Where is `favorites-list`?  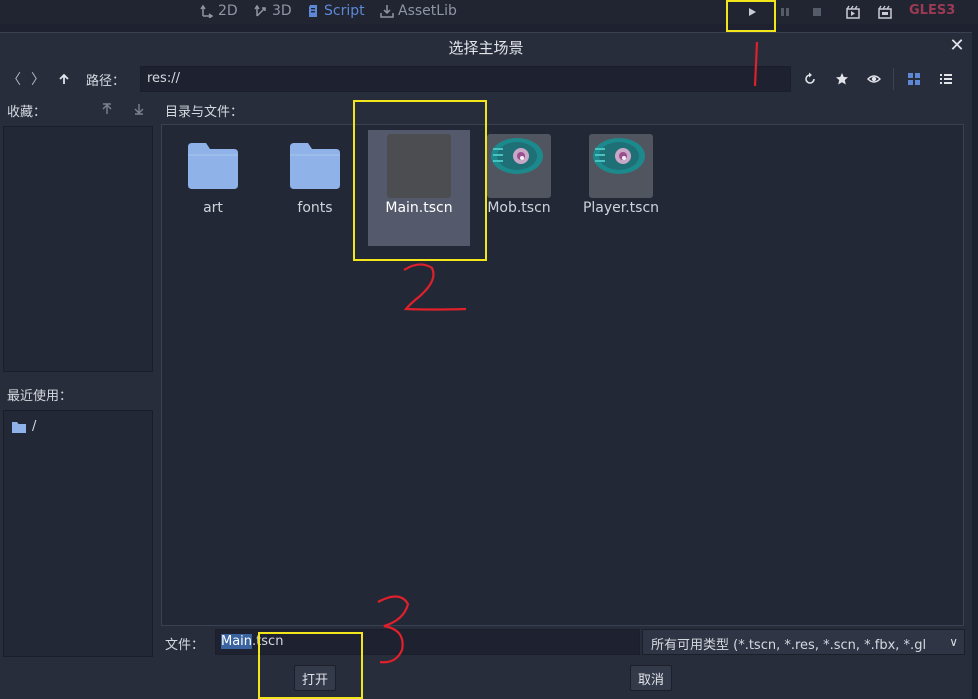 favorites-list is located at coordinates (78, 249).